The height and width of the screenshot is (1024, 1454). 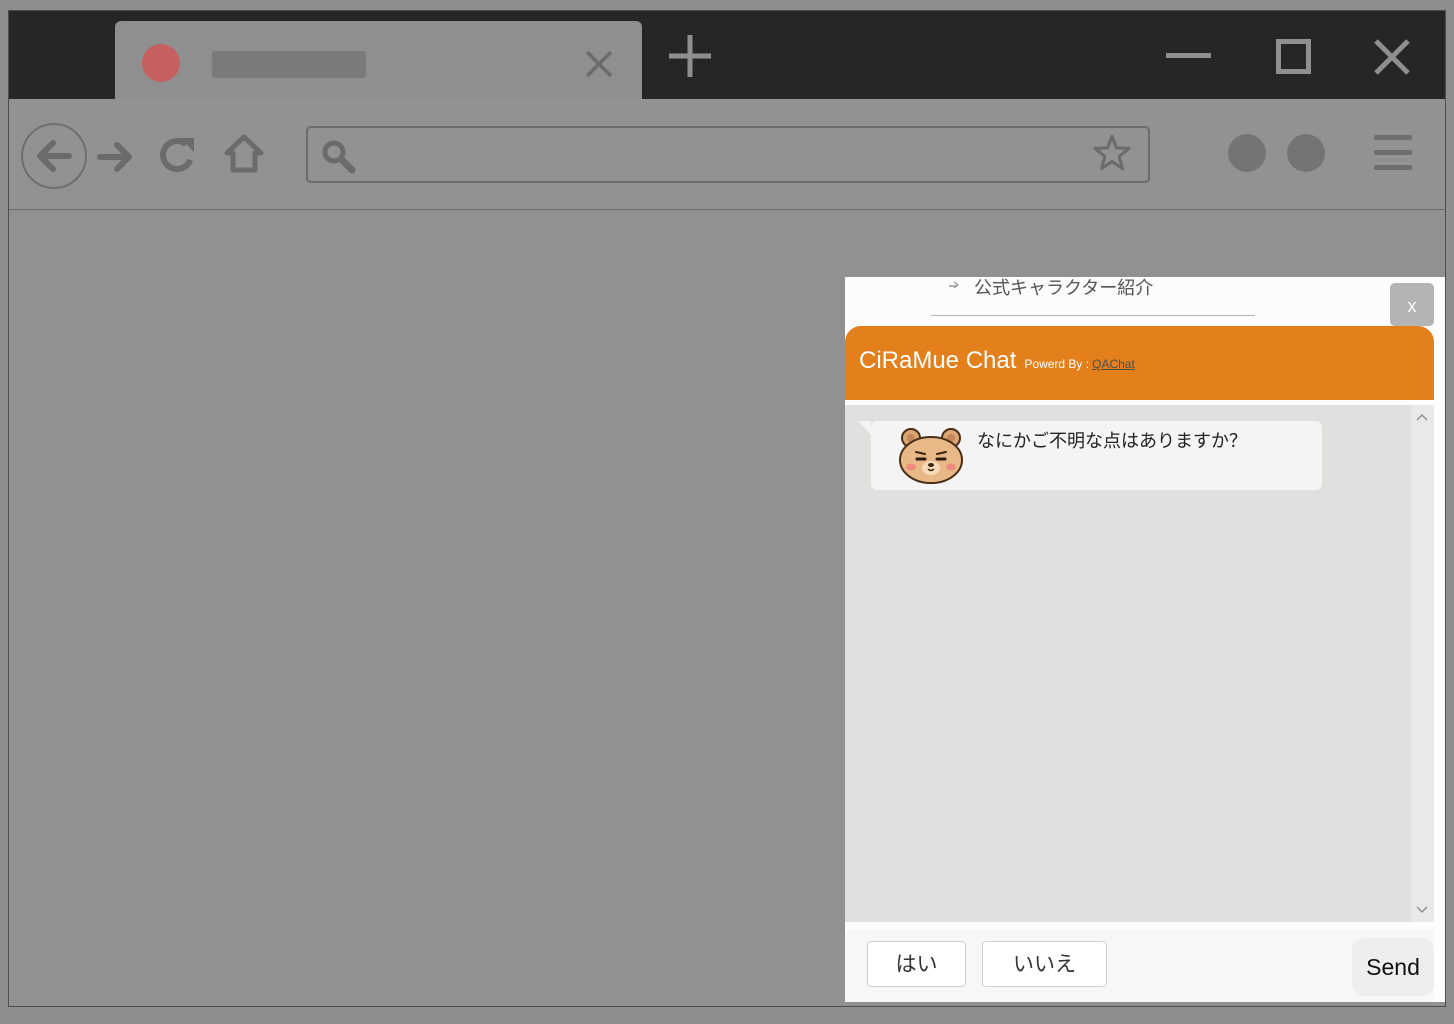 I want to click on tab-title-placeholder, so click(x=289, y=64).